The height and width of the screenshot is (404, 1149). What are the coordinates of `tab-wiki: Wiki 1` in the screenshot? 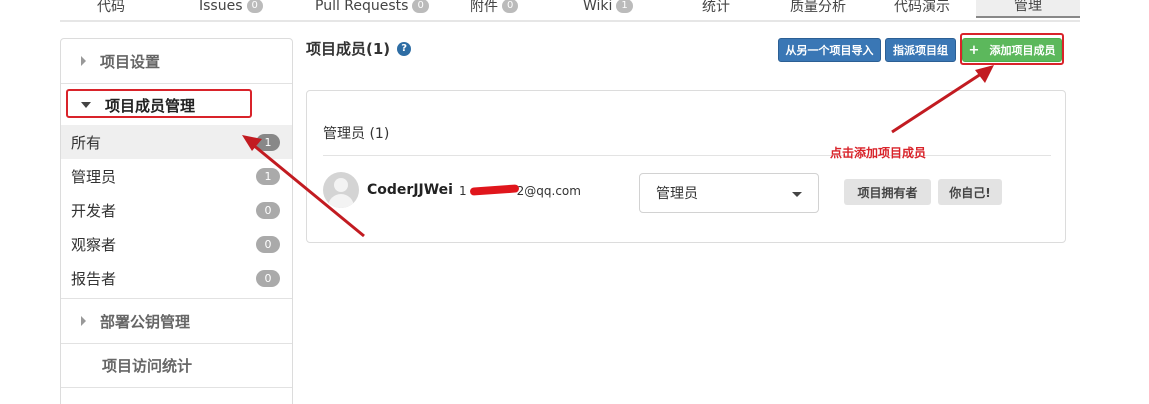 It's located at (608, 9).